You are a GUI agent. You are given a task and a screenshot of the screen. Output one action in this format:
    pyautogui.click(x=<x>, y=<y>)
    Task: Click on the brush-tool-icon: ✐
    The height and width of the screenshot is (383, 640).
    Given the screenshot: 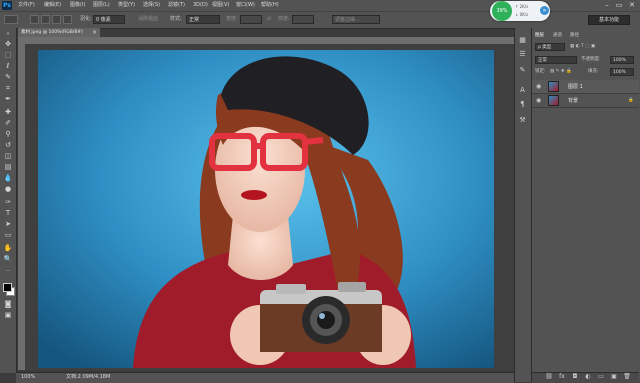 What is the action you would take?
    pyautogui.click(x=8, y=123)
    